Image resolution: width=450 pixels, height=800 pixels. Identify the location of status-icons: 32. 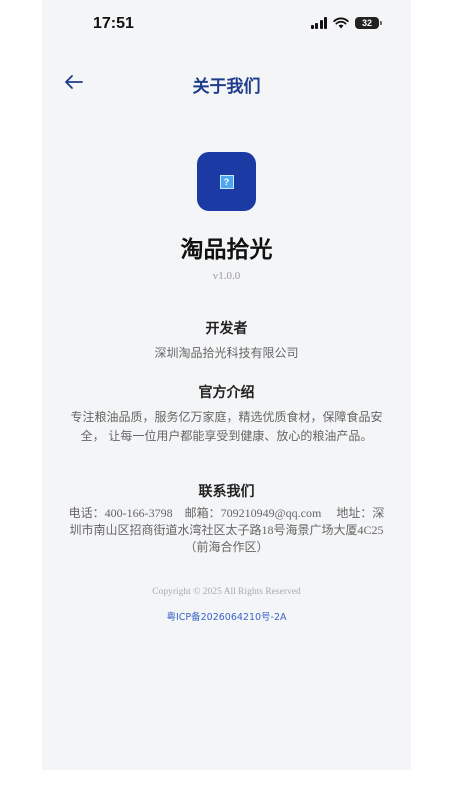
(346, 23).